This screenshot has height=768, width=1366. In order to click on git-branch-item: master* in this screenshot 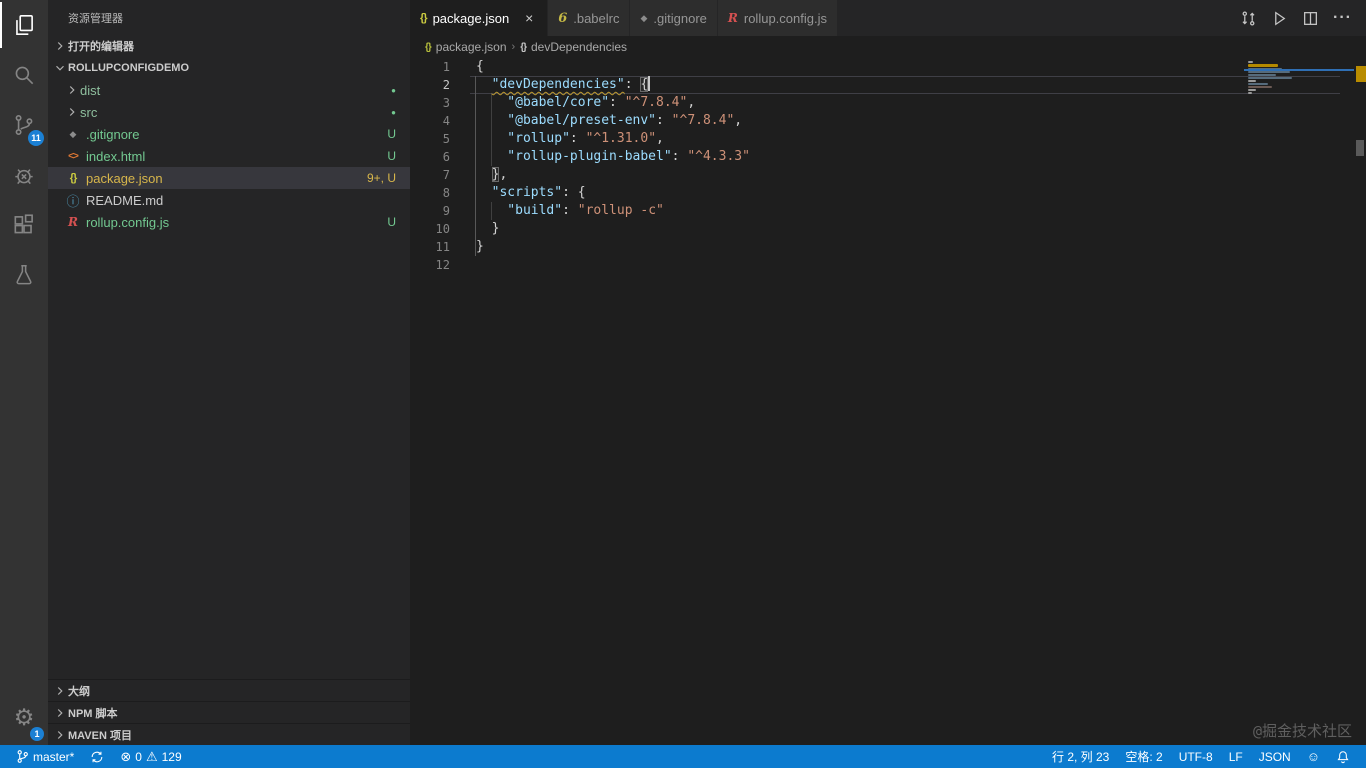, I will do `click(45, 756)`.